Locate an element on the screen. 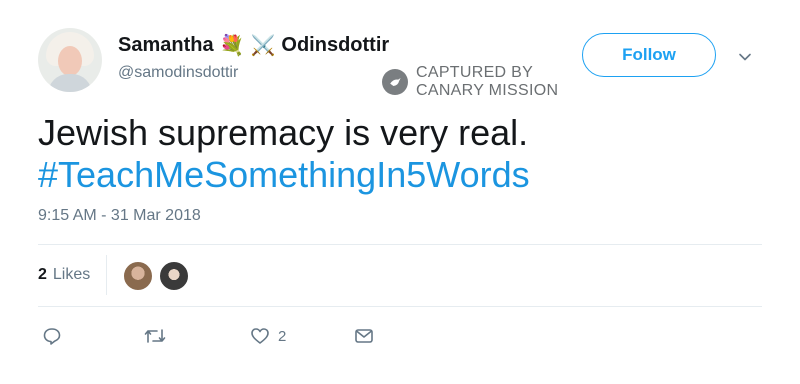 The image size is (800, 384). reply-button is located at coordinates (52, 336).